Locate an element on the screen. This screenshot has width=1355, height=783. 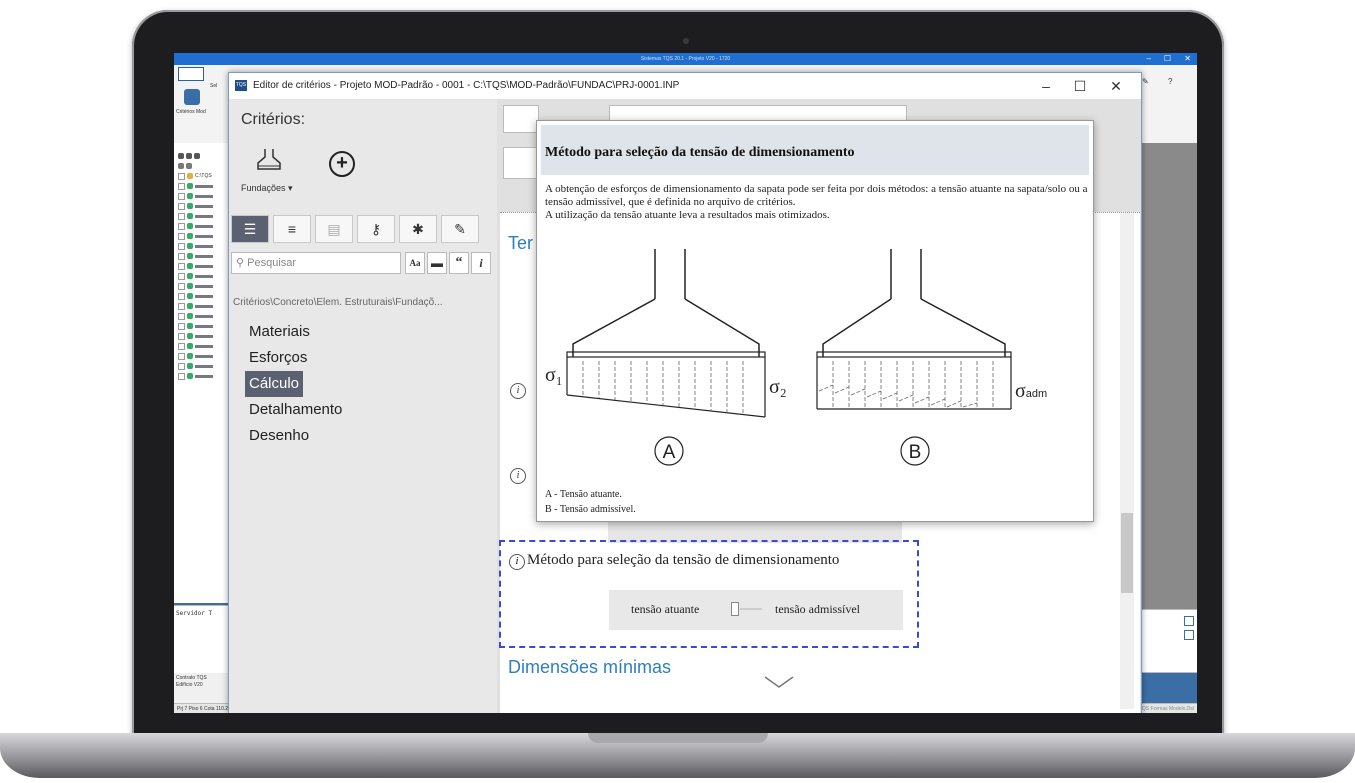
option-tensao-admissivel: tensão admissível is located at coordinates (817, 609).